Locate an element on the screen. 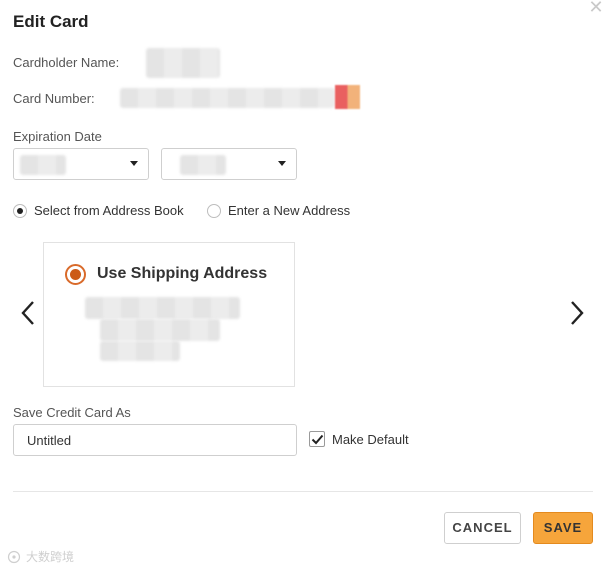 The width and height of the screenshot is (605, 569). save-button: SAVE is located at coordinates (563, 528).